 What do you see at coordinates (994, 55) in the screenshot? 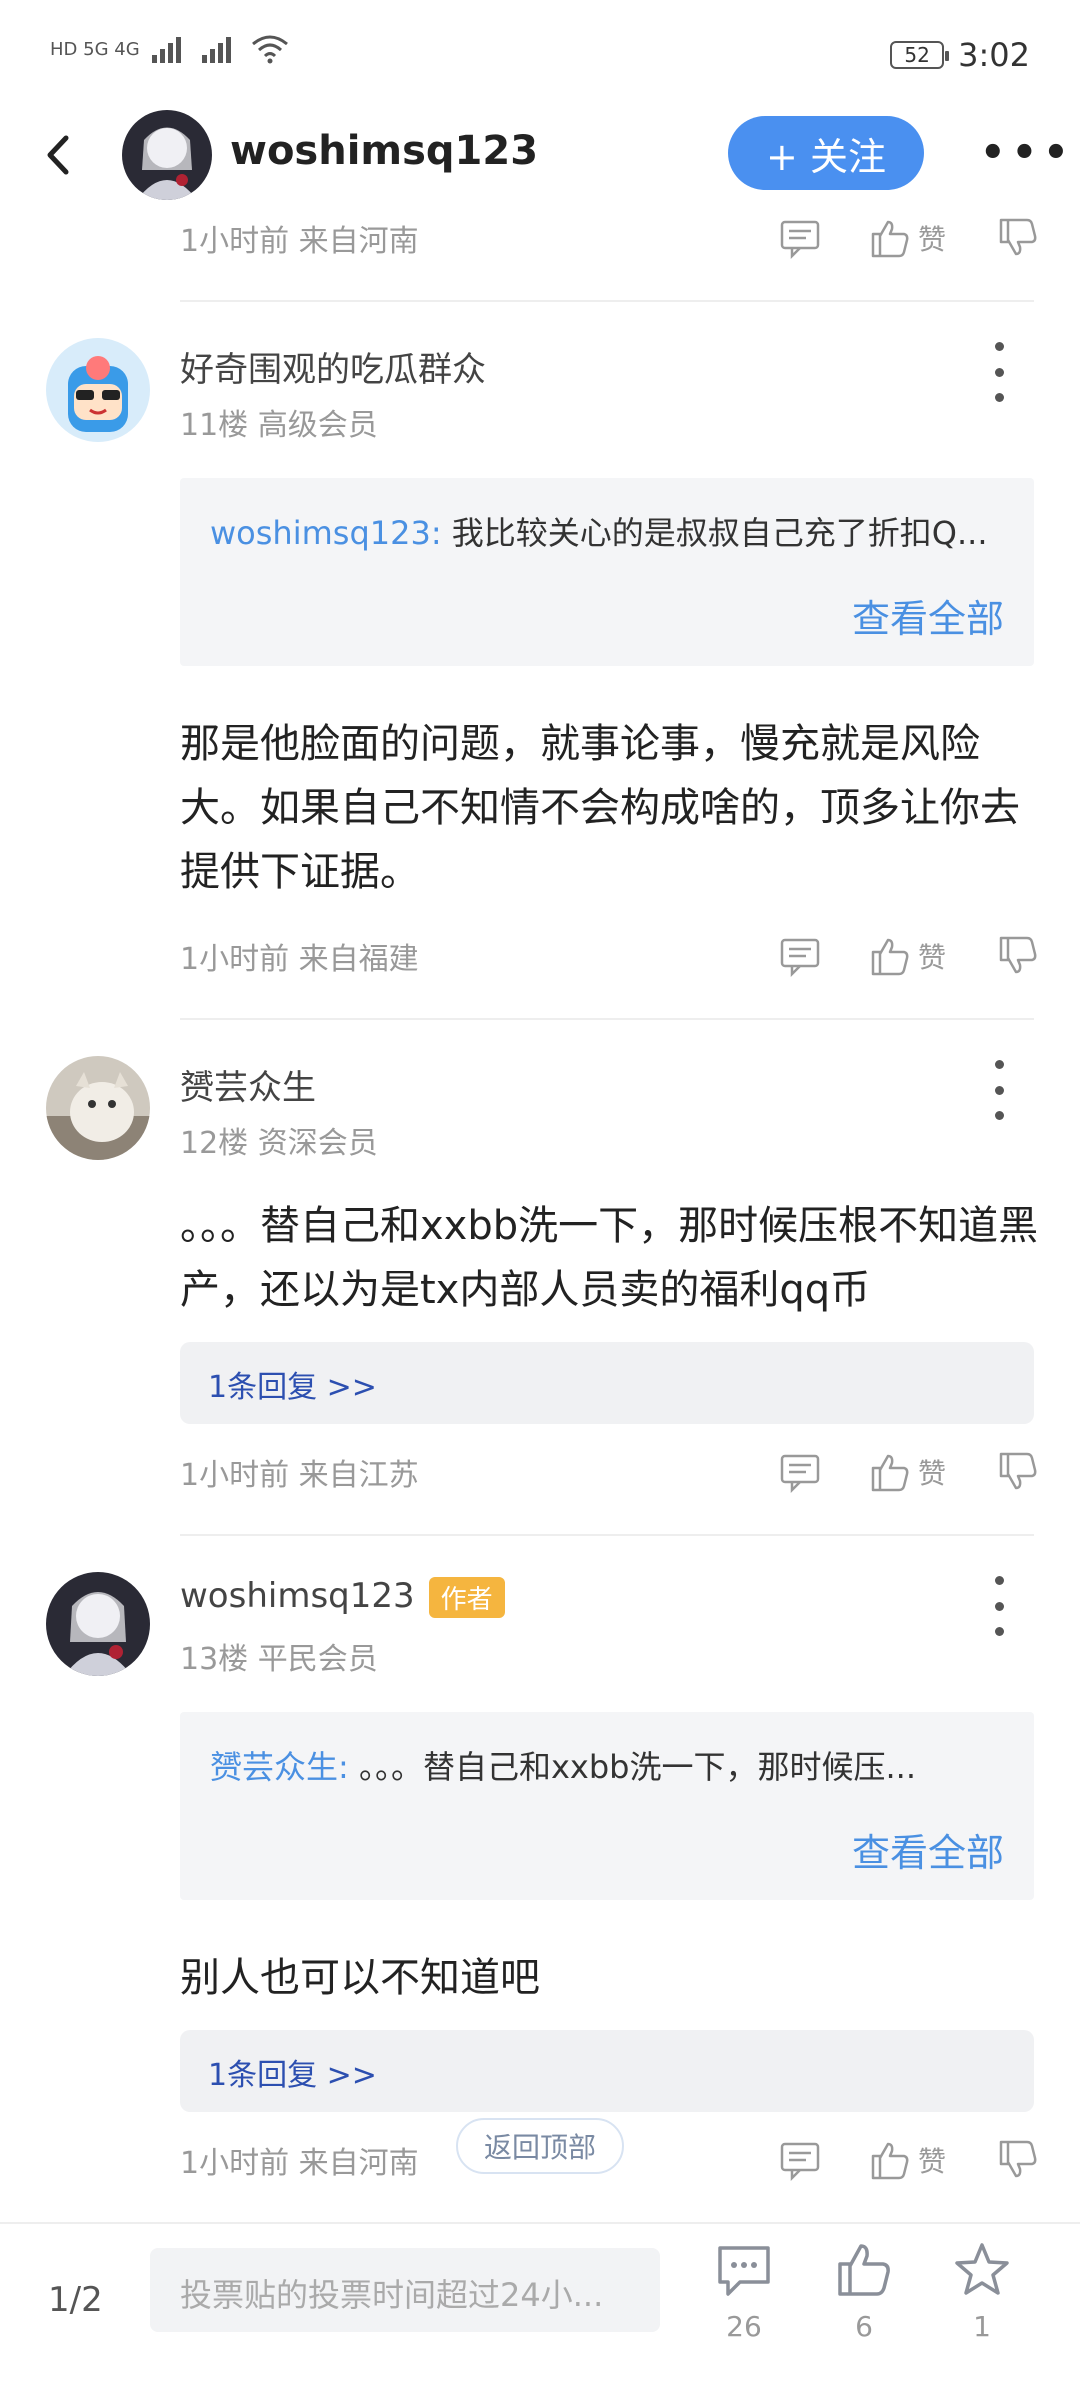
I see `clock: 3:02` at bounding box center [994, 55].